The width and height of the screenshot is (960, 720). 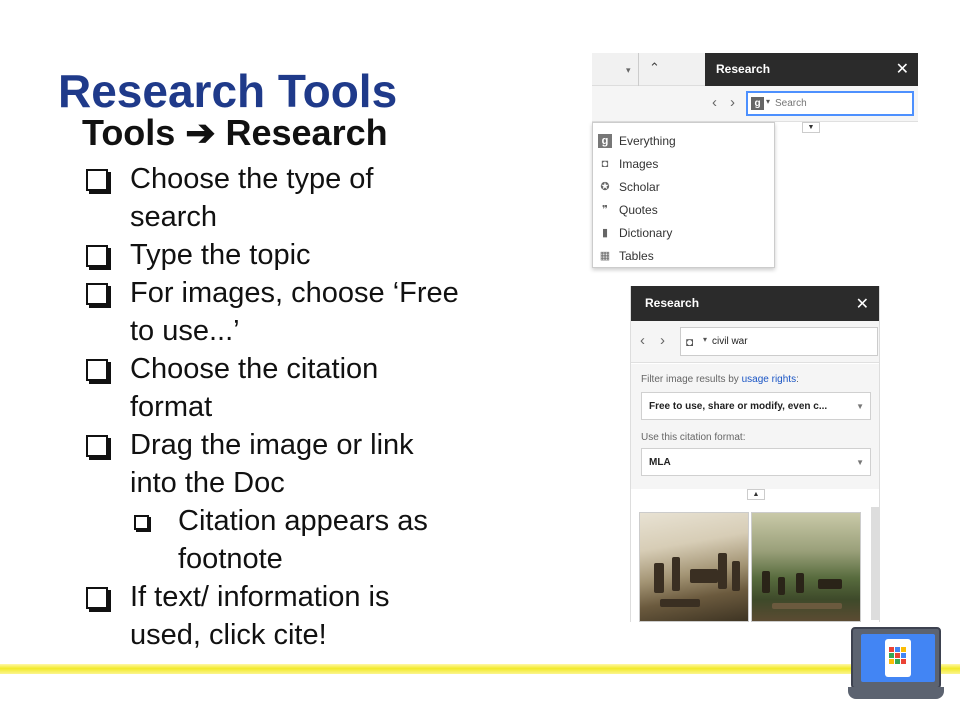 I want to click on menu-item-images: ◘ Images, so click(x=683, y=164).